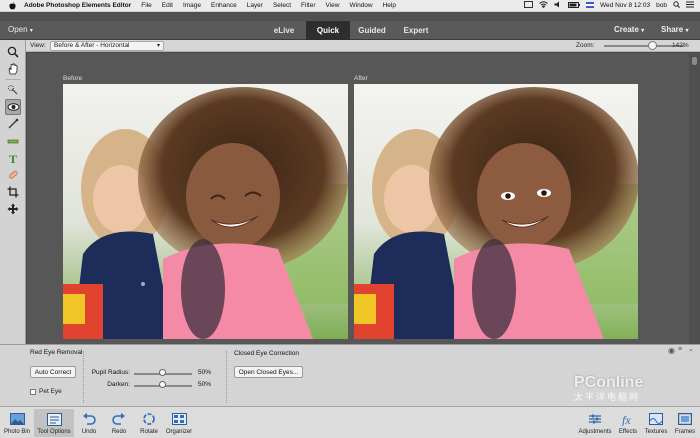 The image size is (700, 438). Describe the element at coordinates (626, 29) in the screenshot. I see `create-label: Create` at that location.